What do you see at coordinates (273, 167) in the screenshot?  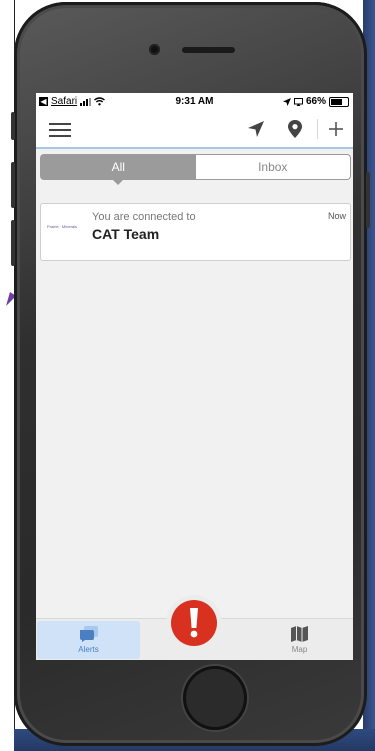 I see `tab-inbox: Inbox` at bounding box center [273, 167].